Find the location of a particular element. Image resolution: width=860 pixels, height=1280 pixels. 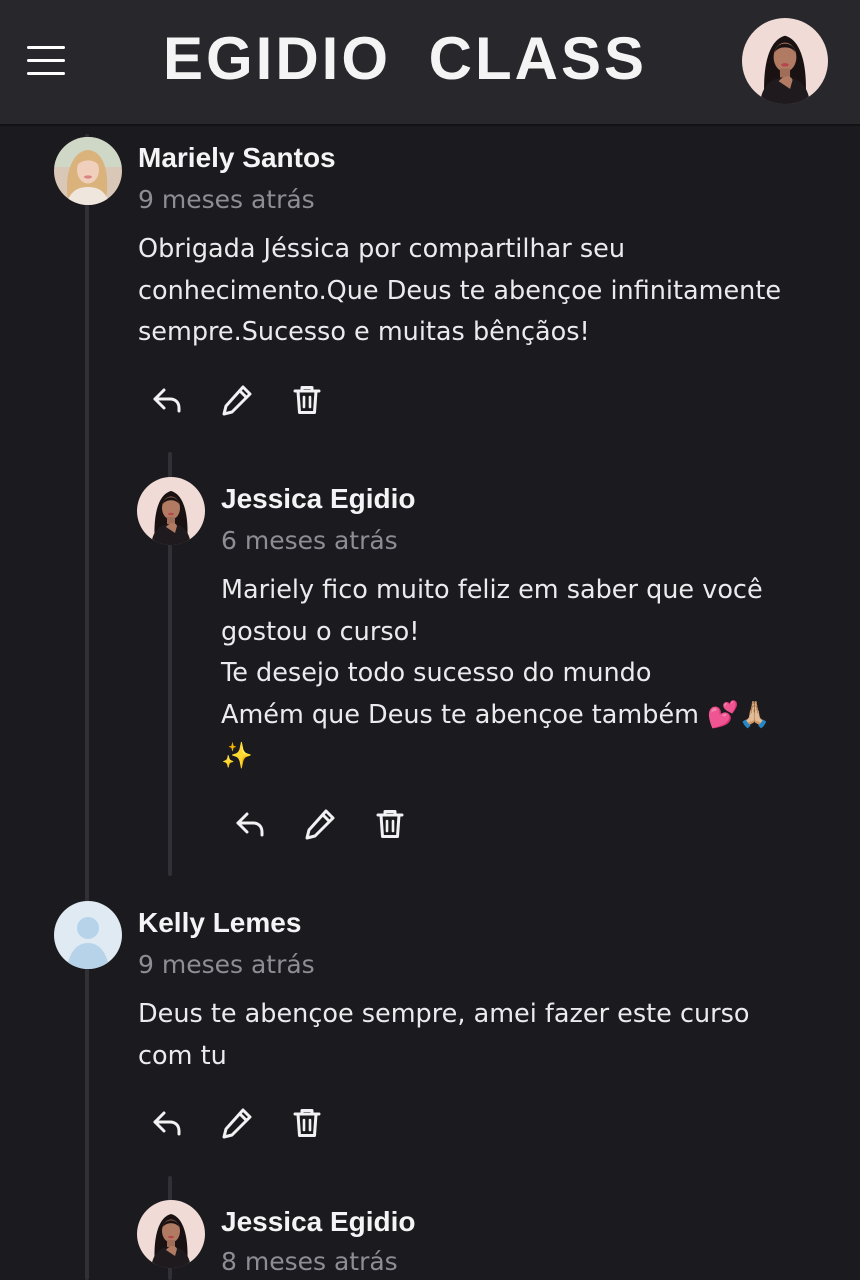

user-avatar-image is located at coordinates (785, 61).